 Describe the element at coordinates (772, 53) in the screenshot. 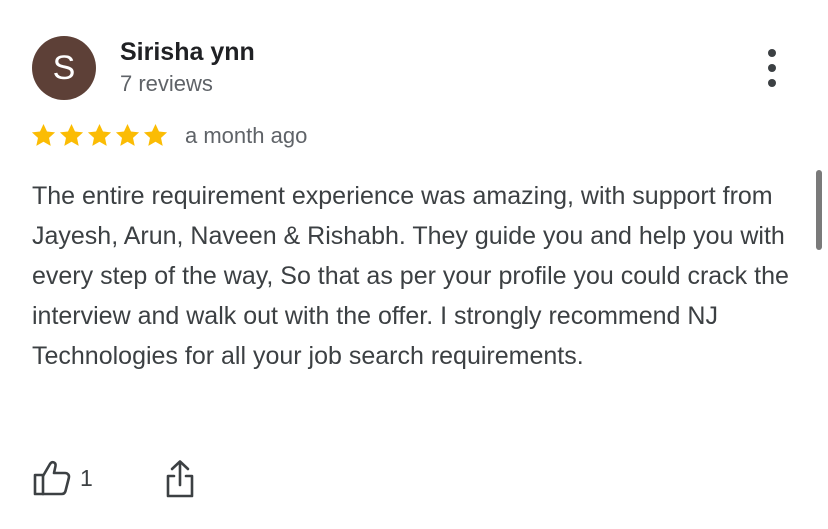

I see `more-vert-icon` at that location.